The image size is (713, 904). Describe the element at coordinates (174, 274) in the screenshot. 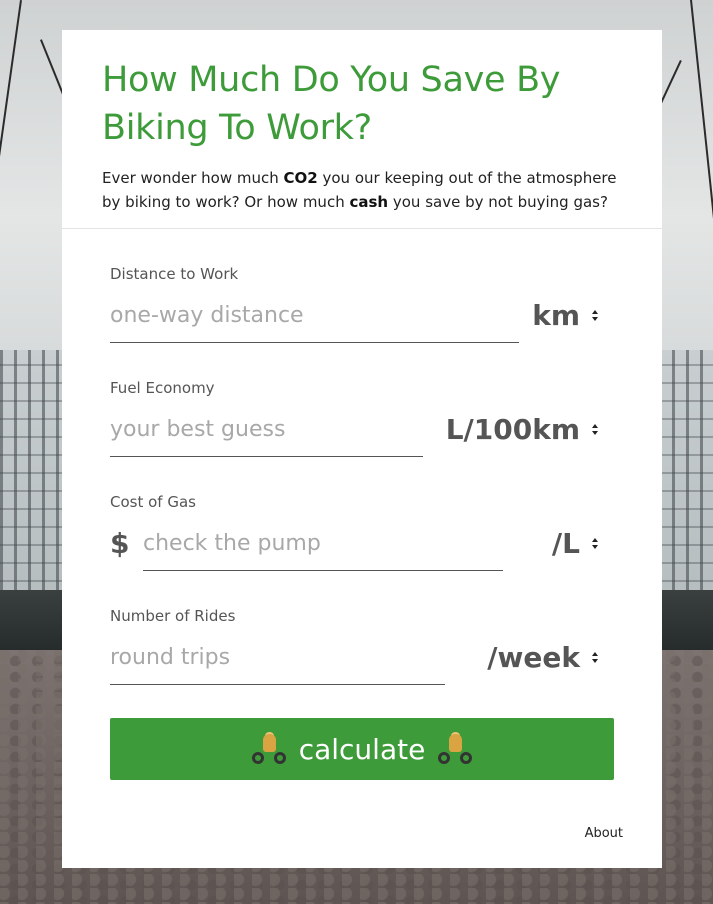

I see `distance-label: Distance to Work` at that location.